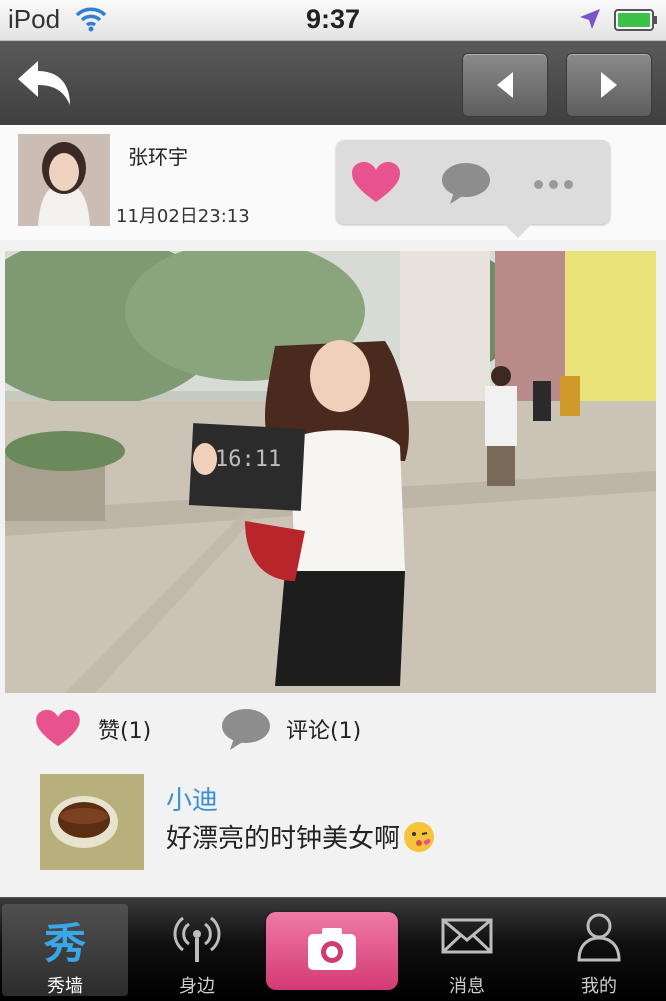  Describe the element at coordinates (635, 20) in the screenshot. I see `battery-icon` at that location.